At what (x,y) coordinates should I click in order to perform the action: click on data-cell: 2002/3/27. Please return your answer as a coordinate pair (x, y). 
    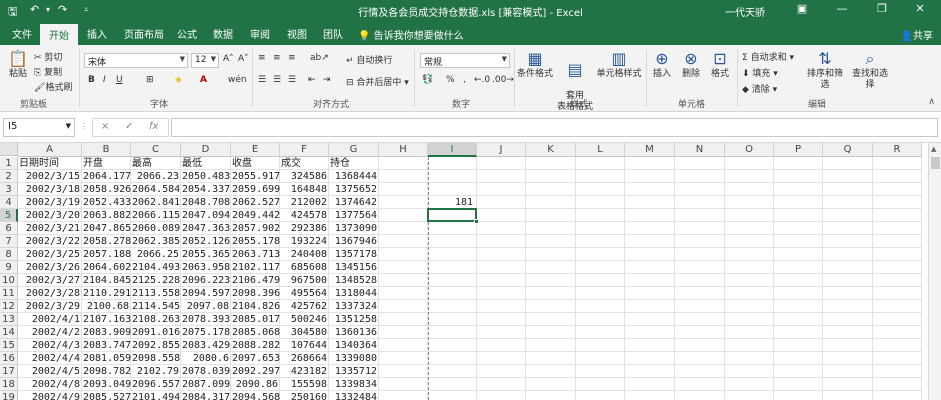
    Looking at the image, I should click on (50, 280).